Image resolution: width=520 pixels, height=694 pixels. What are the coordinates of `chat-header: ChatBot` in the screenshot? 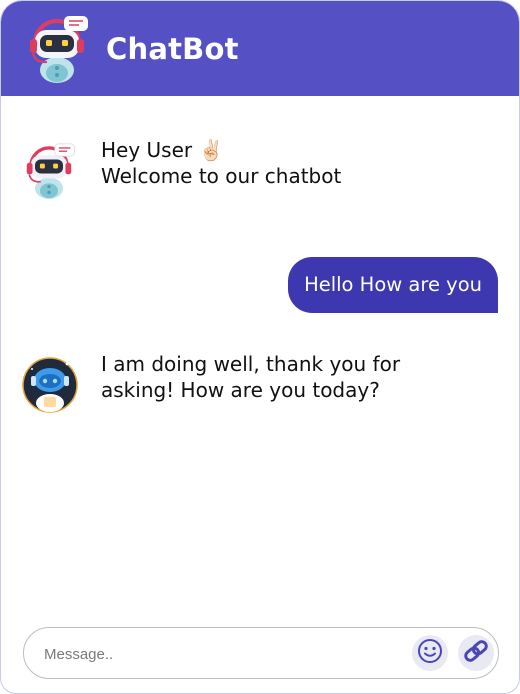 It's located at (260, 48).